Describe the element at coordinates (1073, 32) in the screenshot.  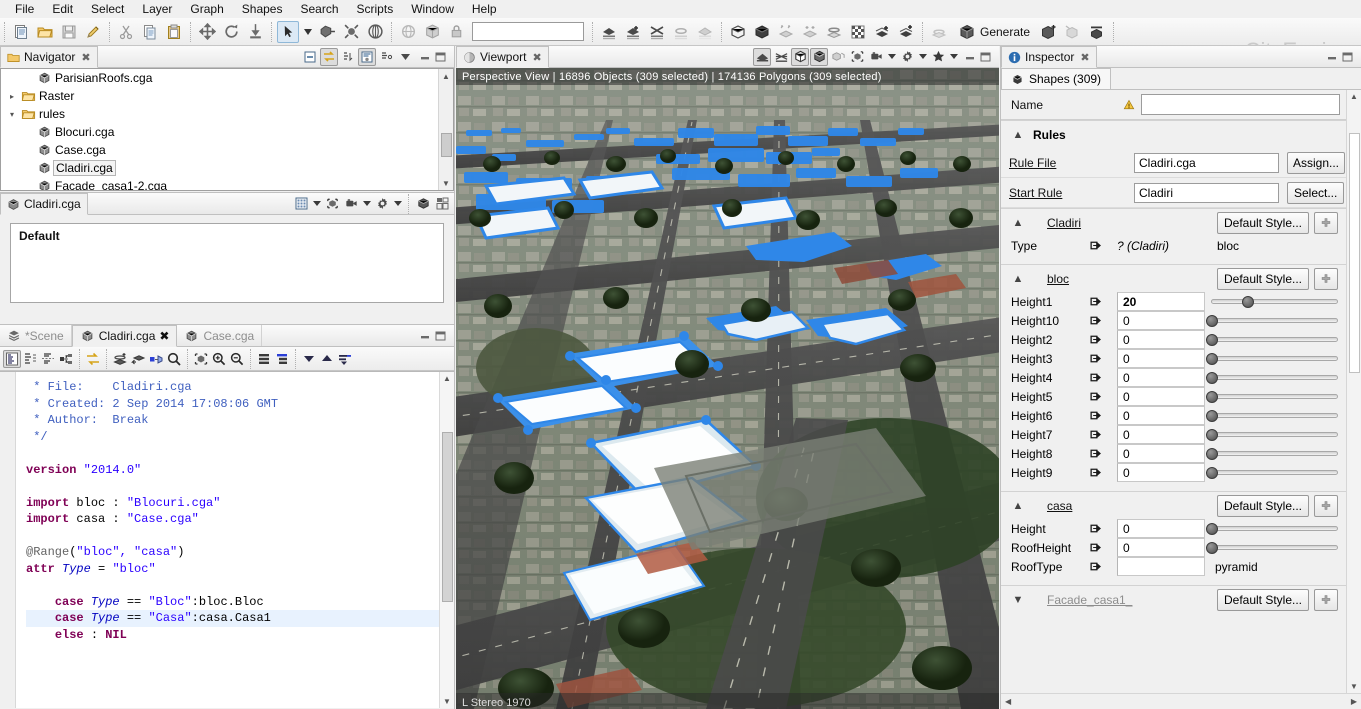
I see `generate-clear-icon` at that location.